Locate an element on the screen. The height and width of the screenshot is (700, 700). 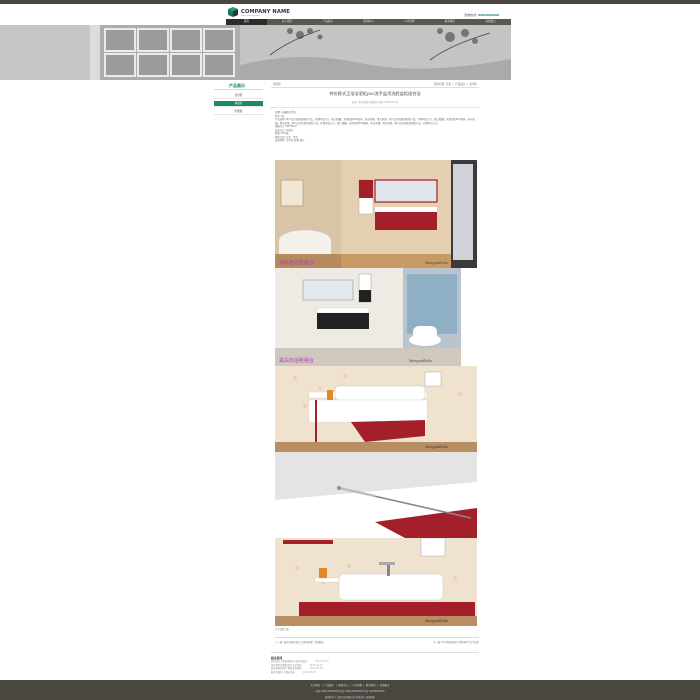
related-date: 2015-03-10 is located at coordinates (316, 668).